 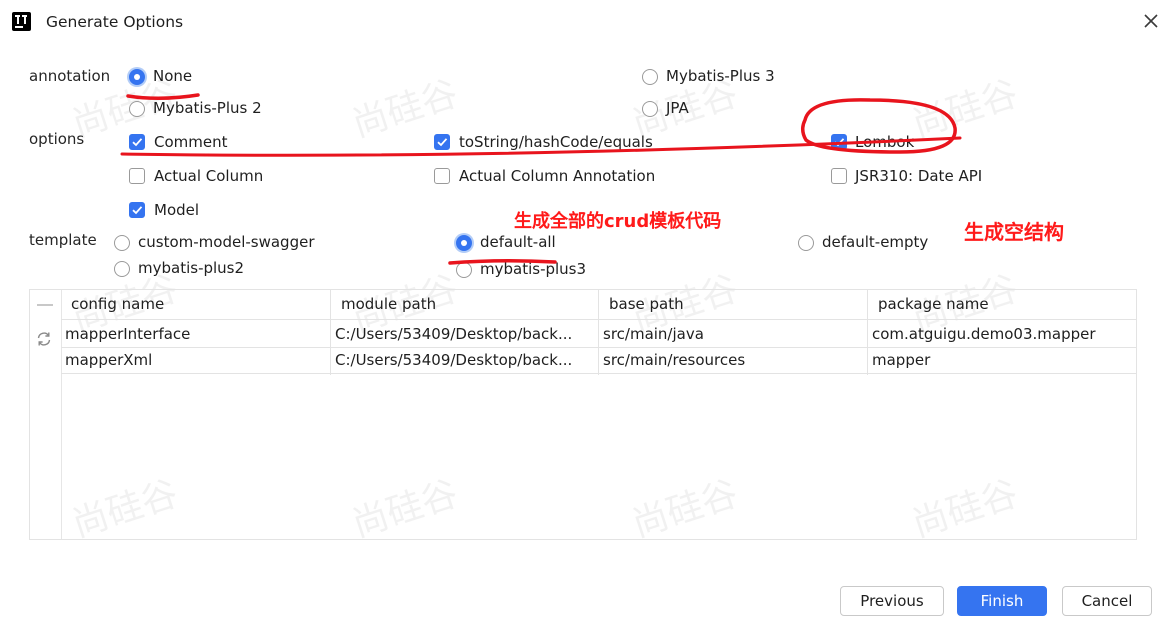 I want to click on refresh-icon, so click(x=44, y=339).